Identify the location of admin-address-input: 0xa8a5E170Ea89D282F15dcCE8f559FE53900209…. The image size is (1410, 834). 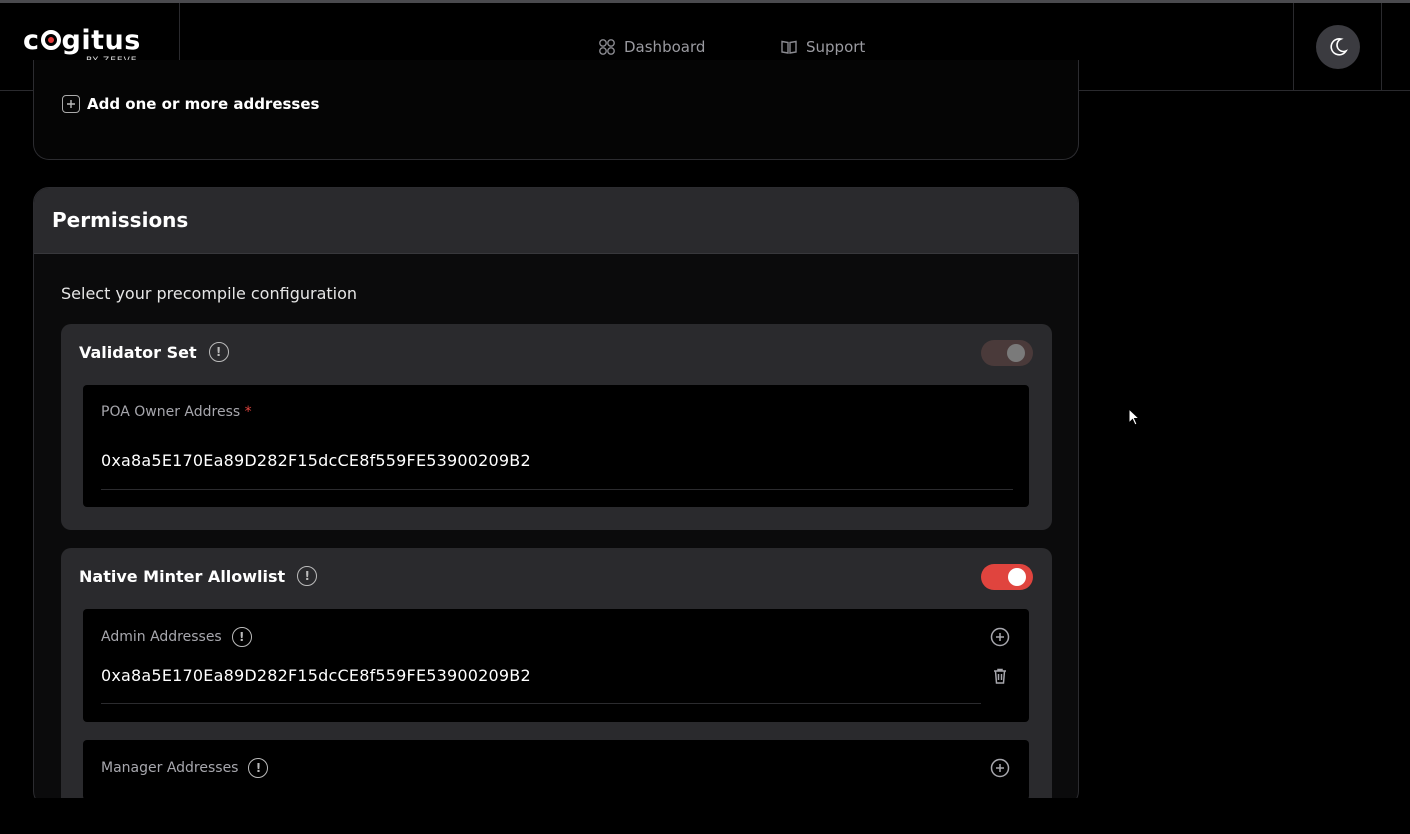
(316, 675).